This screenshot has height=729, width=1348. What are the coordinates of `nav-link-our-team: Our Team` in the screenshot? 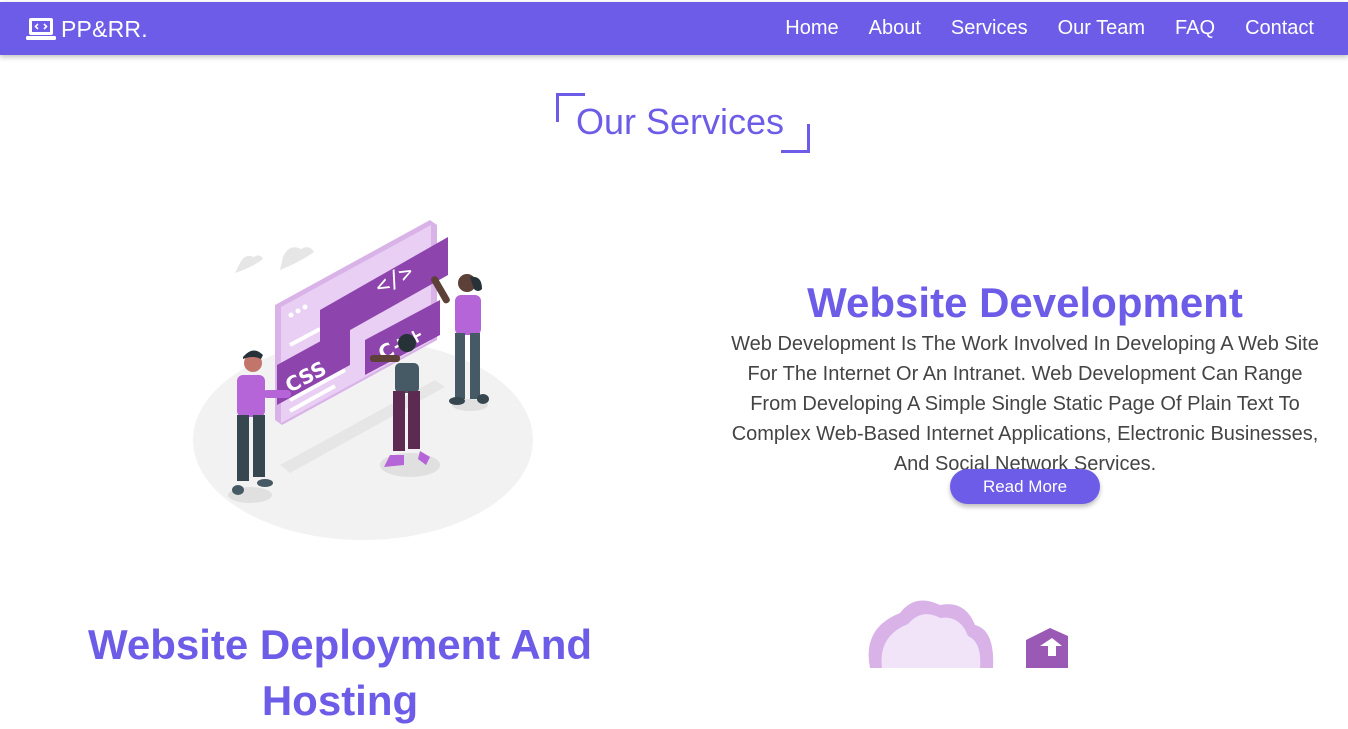 It's located at (1101, 28).